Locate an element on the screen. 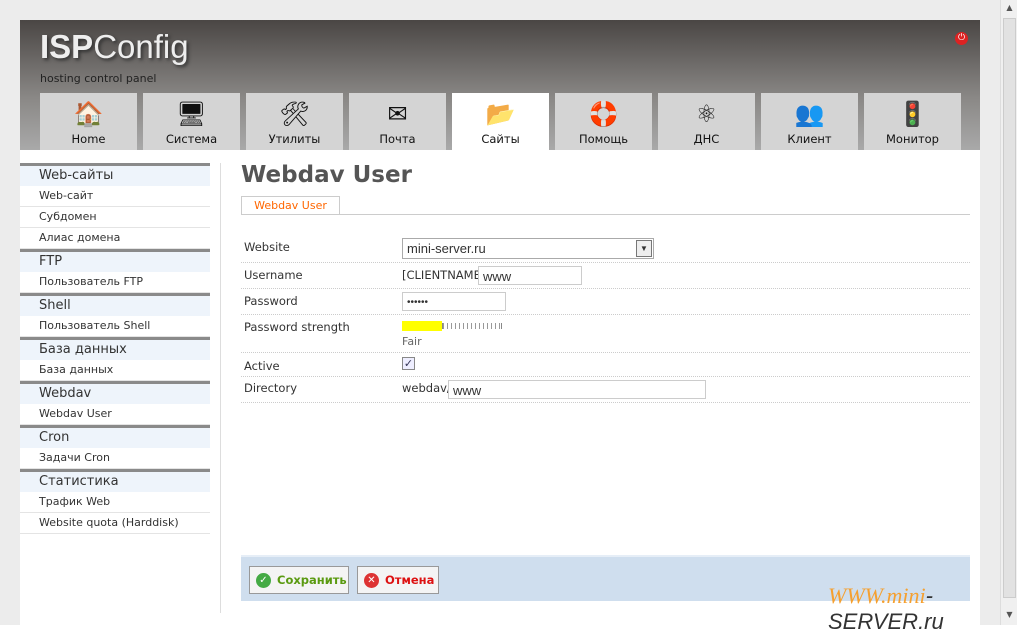  sidebar-section: Web-сайты is located at coordinates (115, 174).